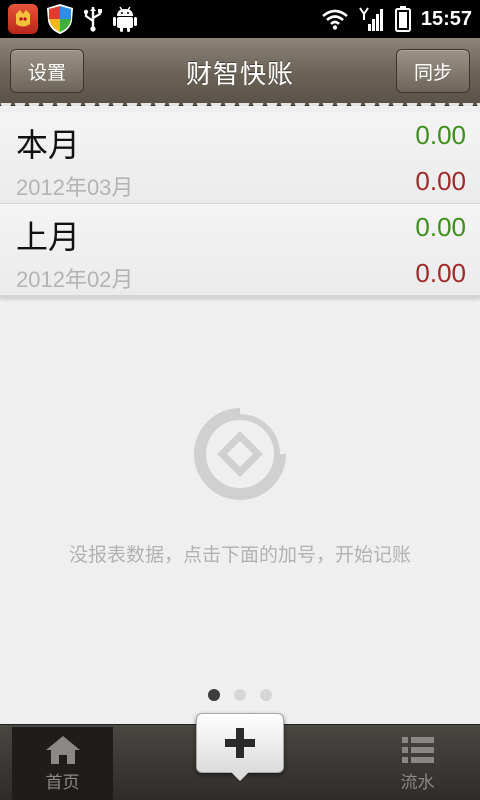 This screenshot has width=480, height=800. Describe the element at coordinates (240, 74) in the screenshot. I see `title-bar: 财智快账 设置 同步` at that location.